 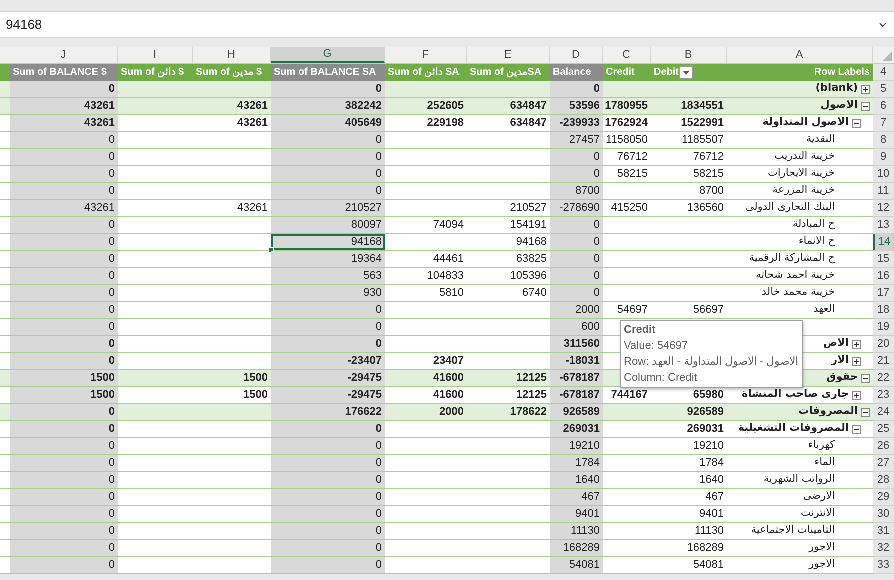 I want to click on row-number: 29, so click(x=883, y=497).